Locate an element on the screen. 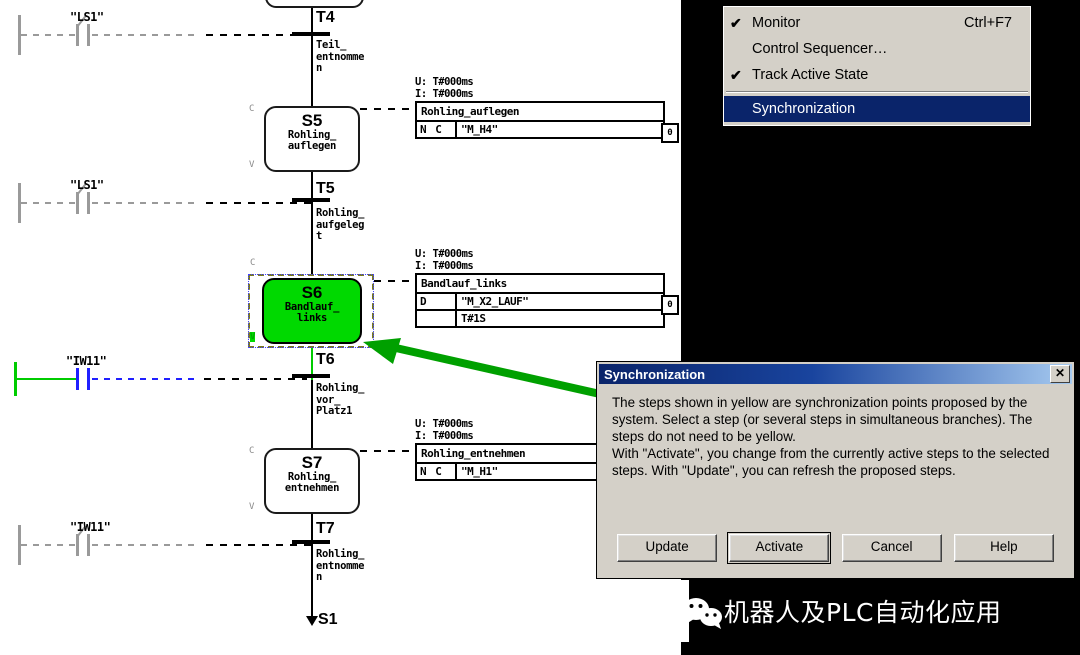 This screenshot has width=1080, height=655. action-row-s6-1: T#1S is located at coordinates (540, 318).